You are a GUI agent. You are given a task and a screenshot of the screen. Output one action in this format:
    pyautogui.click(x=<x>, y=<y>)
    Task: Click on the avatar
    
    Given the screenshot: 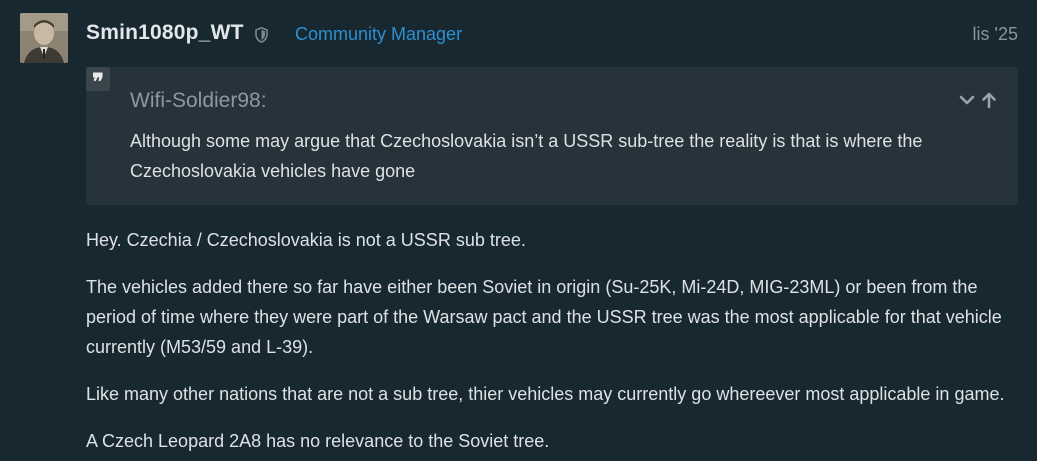 What is the action you would take?
    pyautogui.click(x=44, y=38)
    